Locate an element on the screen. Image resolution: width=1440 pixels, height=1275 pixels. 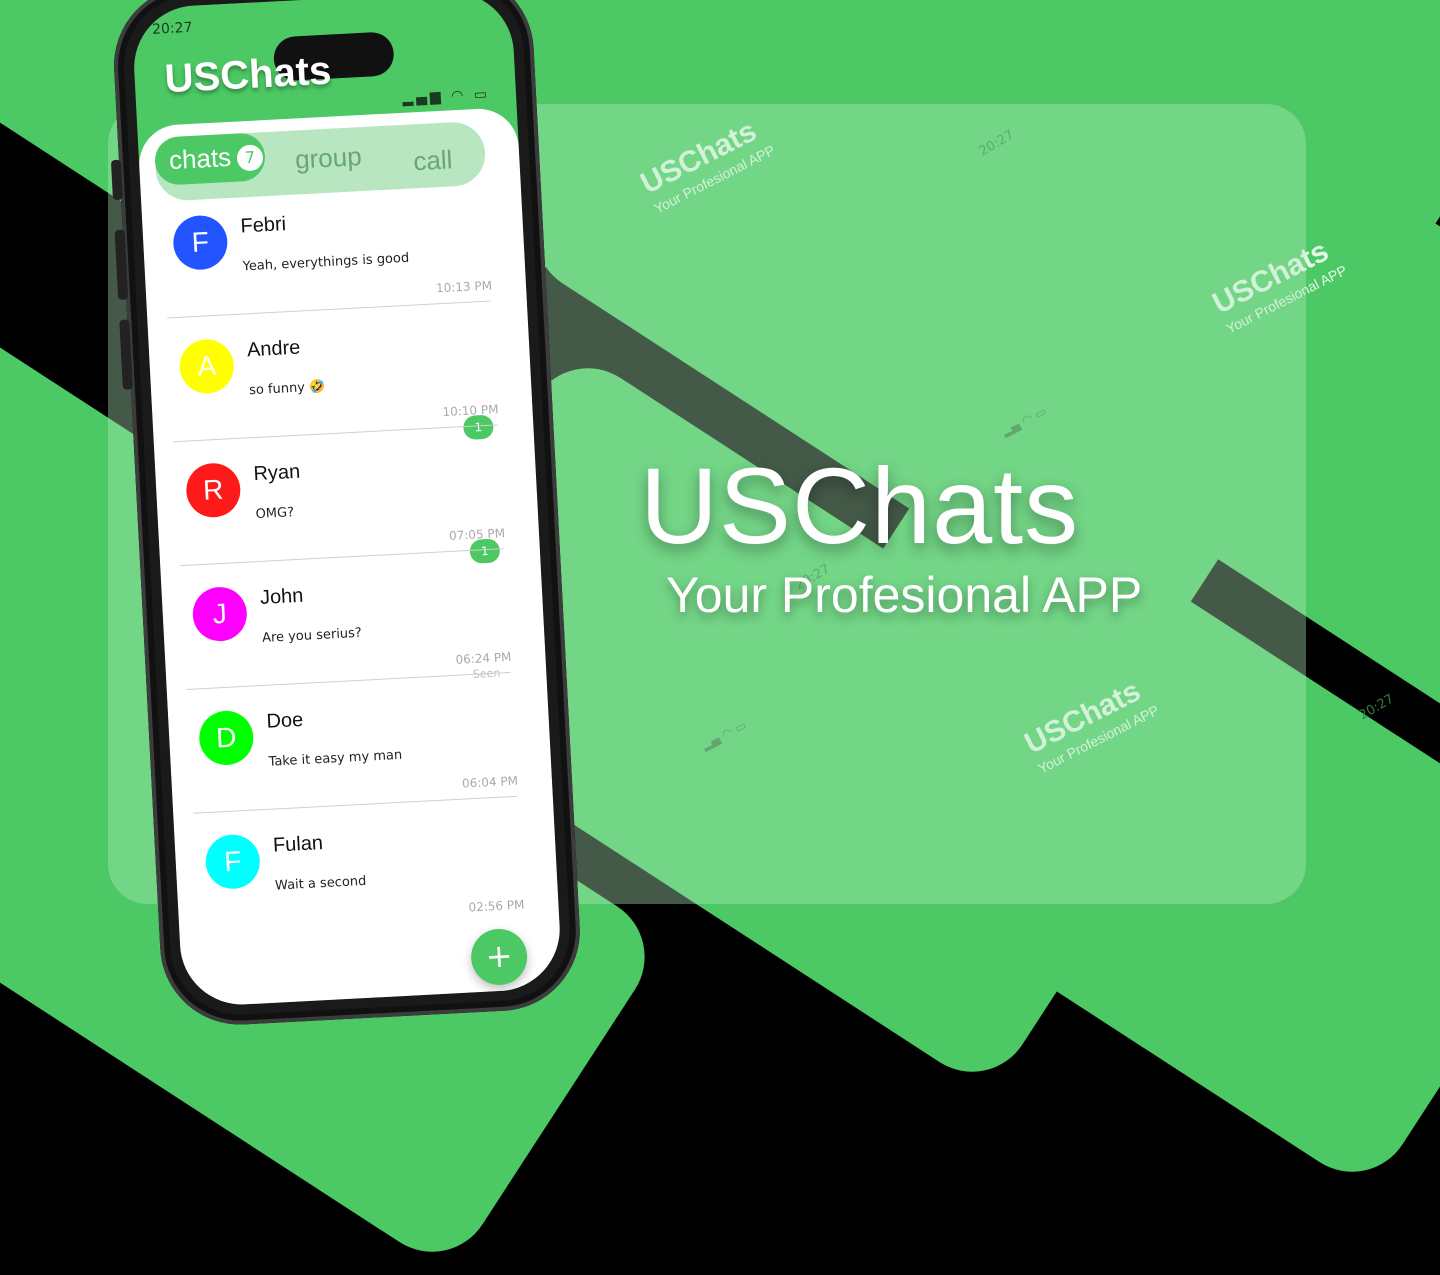
chat-row-andre: A Andre so funny 🤣 10:10 PM 1 is located at coordinates (333, 384).